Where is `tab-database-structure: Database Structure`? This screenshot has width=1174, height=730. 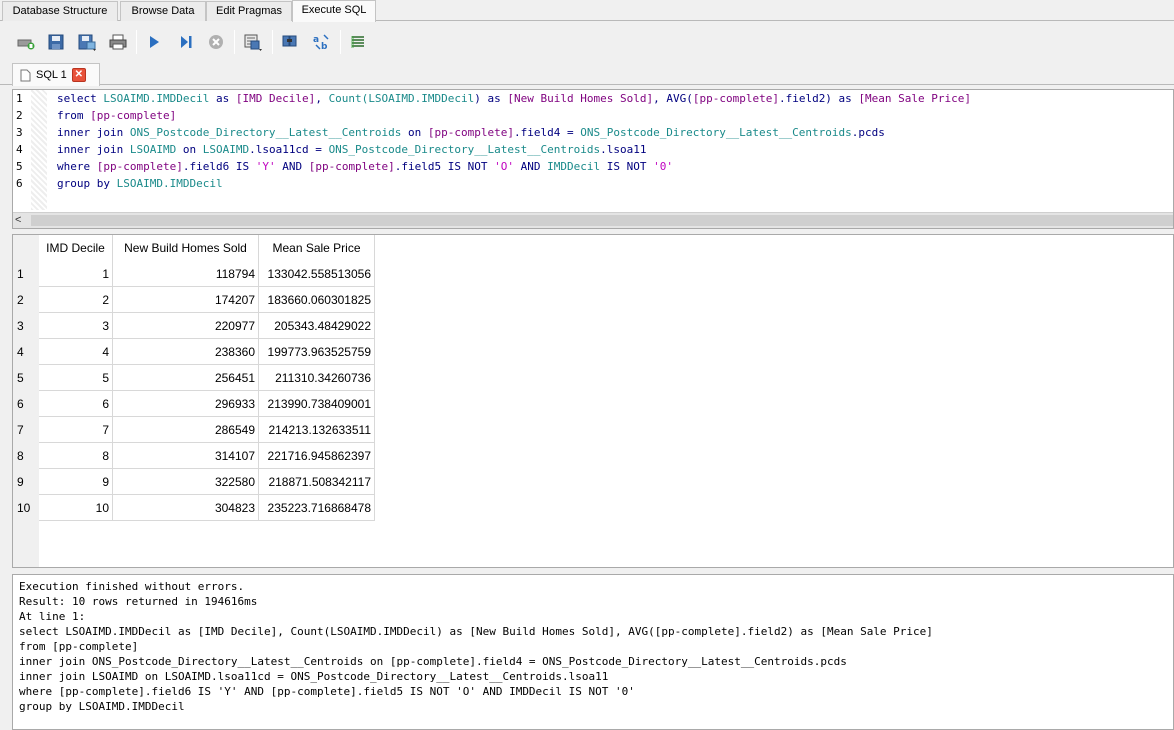 tab-database-structure: Database Structure is located at coordinates (60, 11).